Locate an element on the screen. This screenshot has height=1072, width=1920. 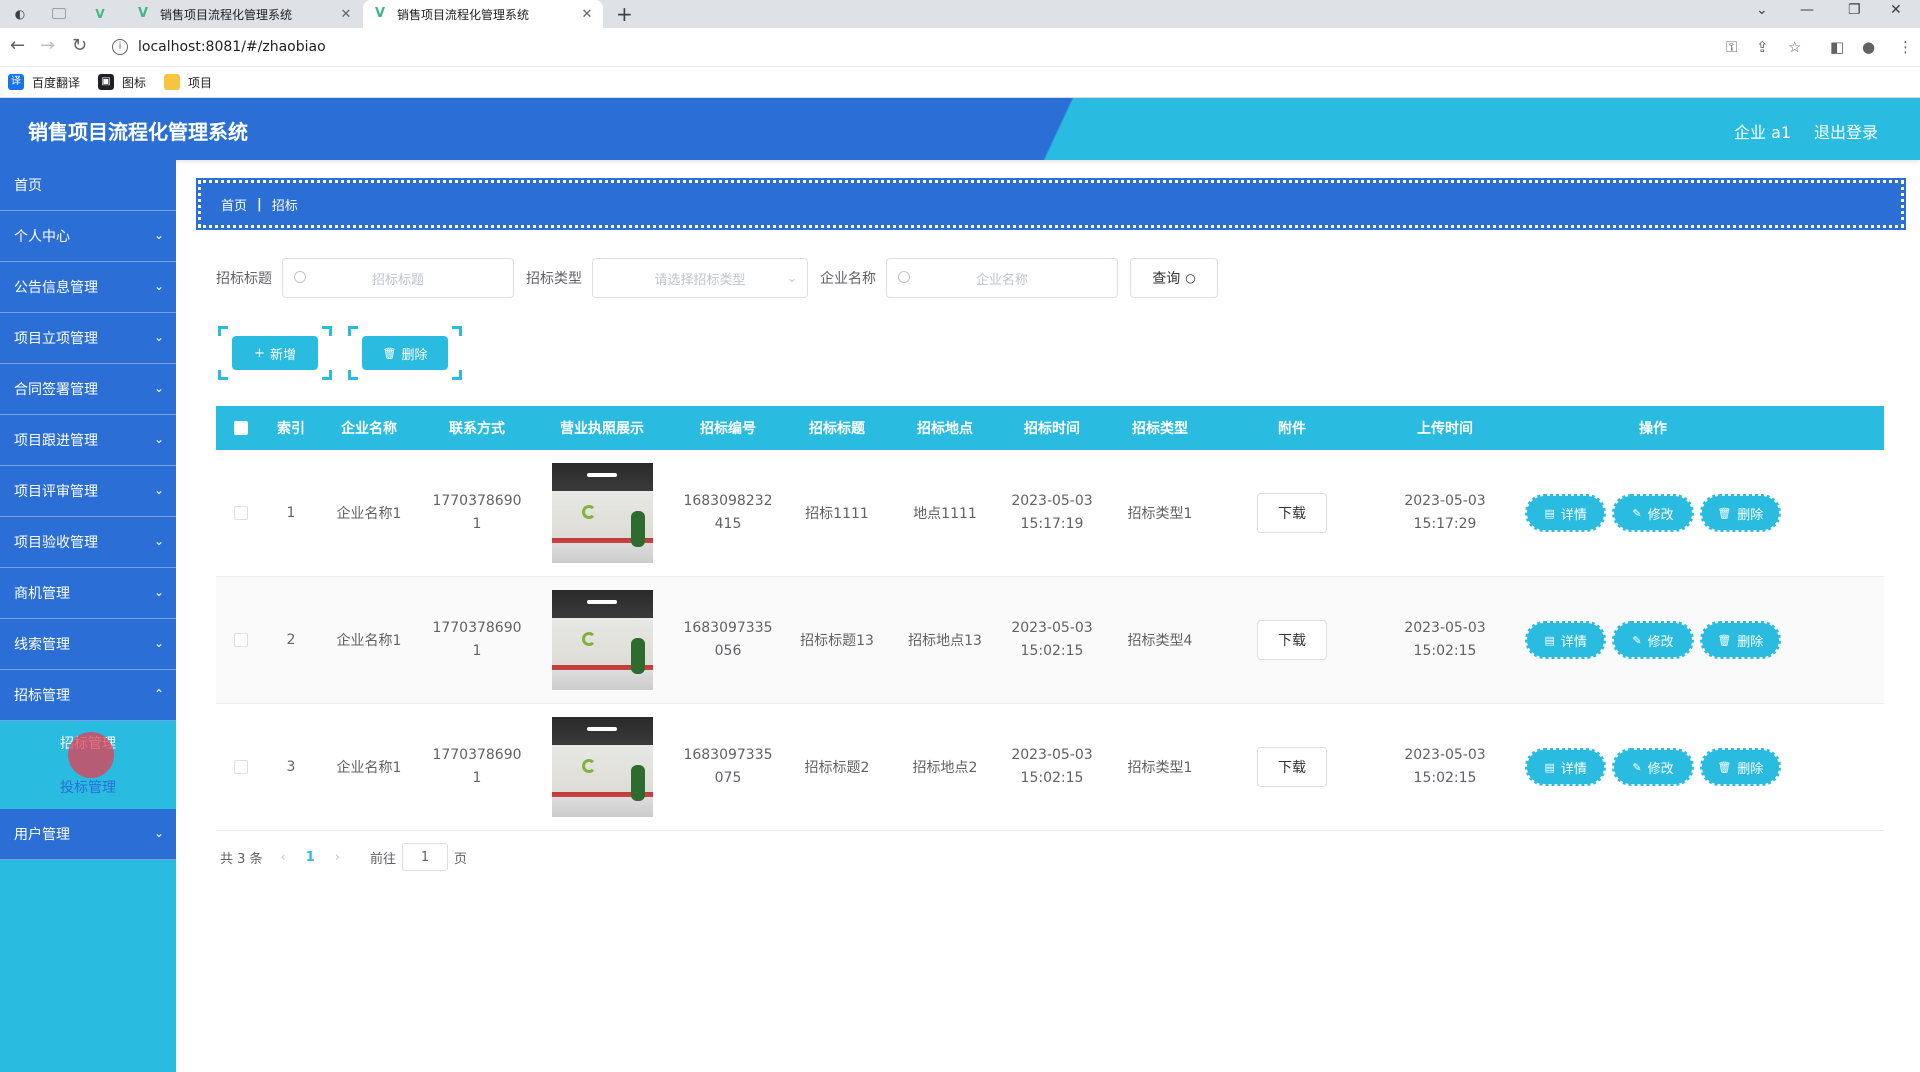
prev-page-icon: ‹ is located at coordinates (283, 857).